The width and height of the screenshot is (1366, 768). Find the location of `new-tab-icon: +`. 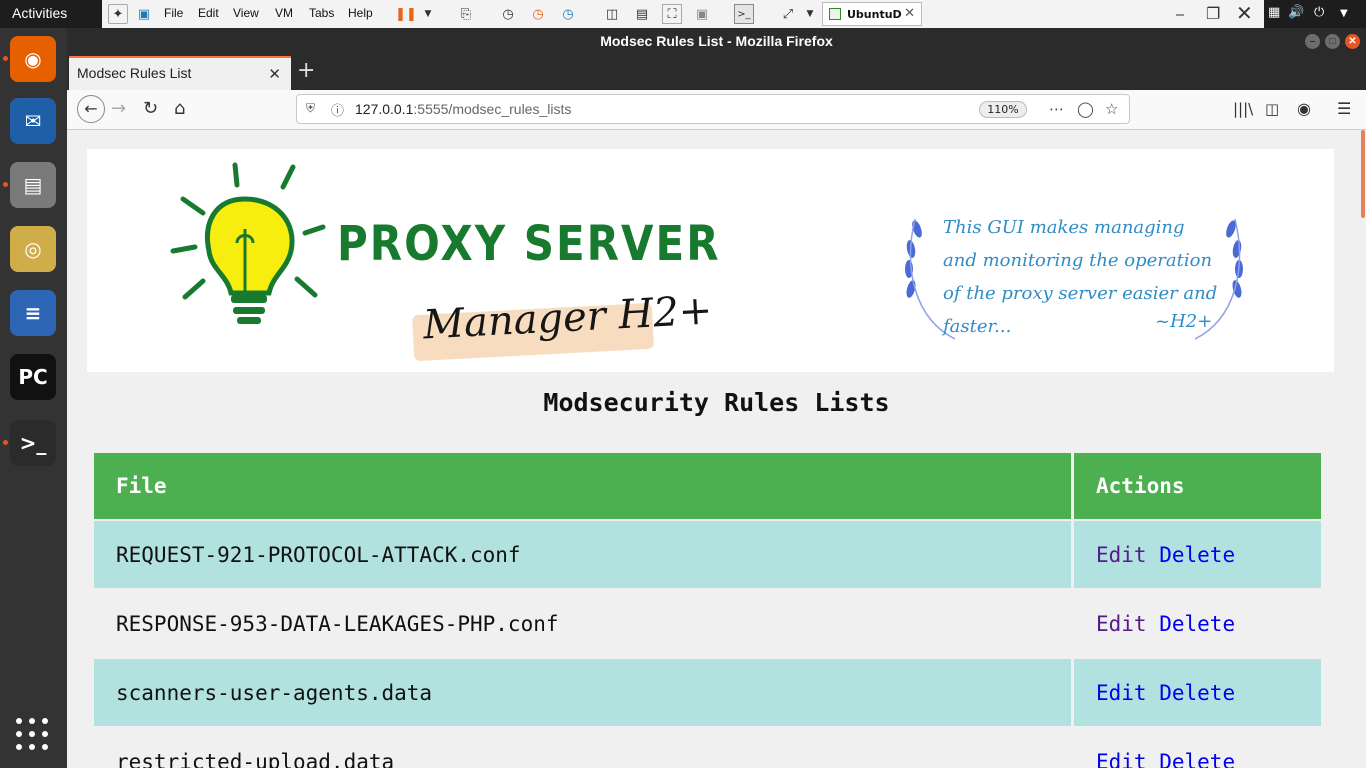

new-tab-icon: + is located at coordinates (306, 70).